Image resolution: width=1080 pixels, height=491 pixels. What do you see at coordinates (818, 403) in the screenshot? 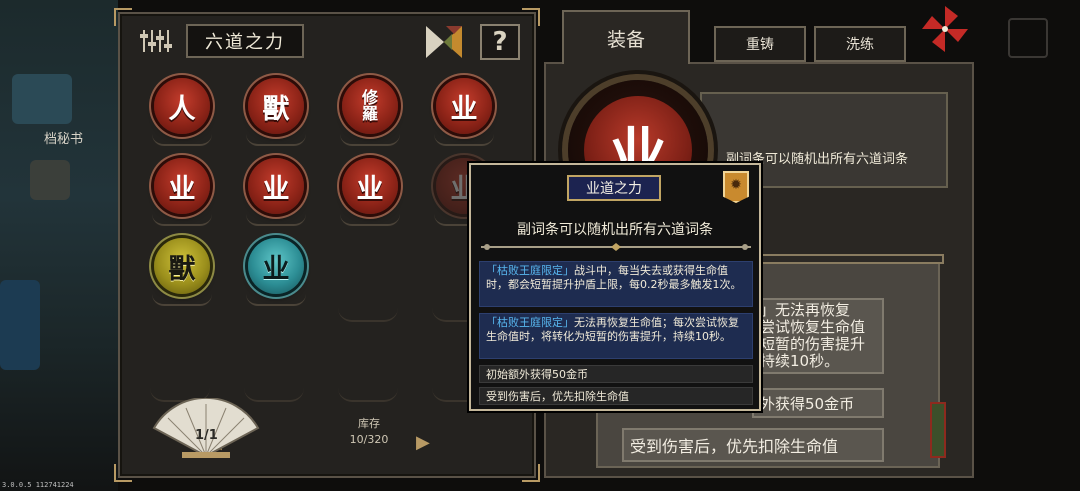
I see `scroll-item: 外获得50金币` at bounding box center [818, 403].